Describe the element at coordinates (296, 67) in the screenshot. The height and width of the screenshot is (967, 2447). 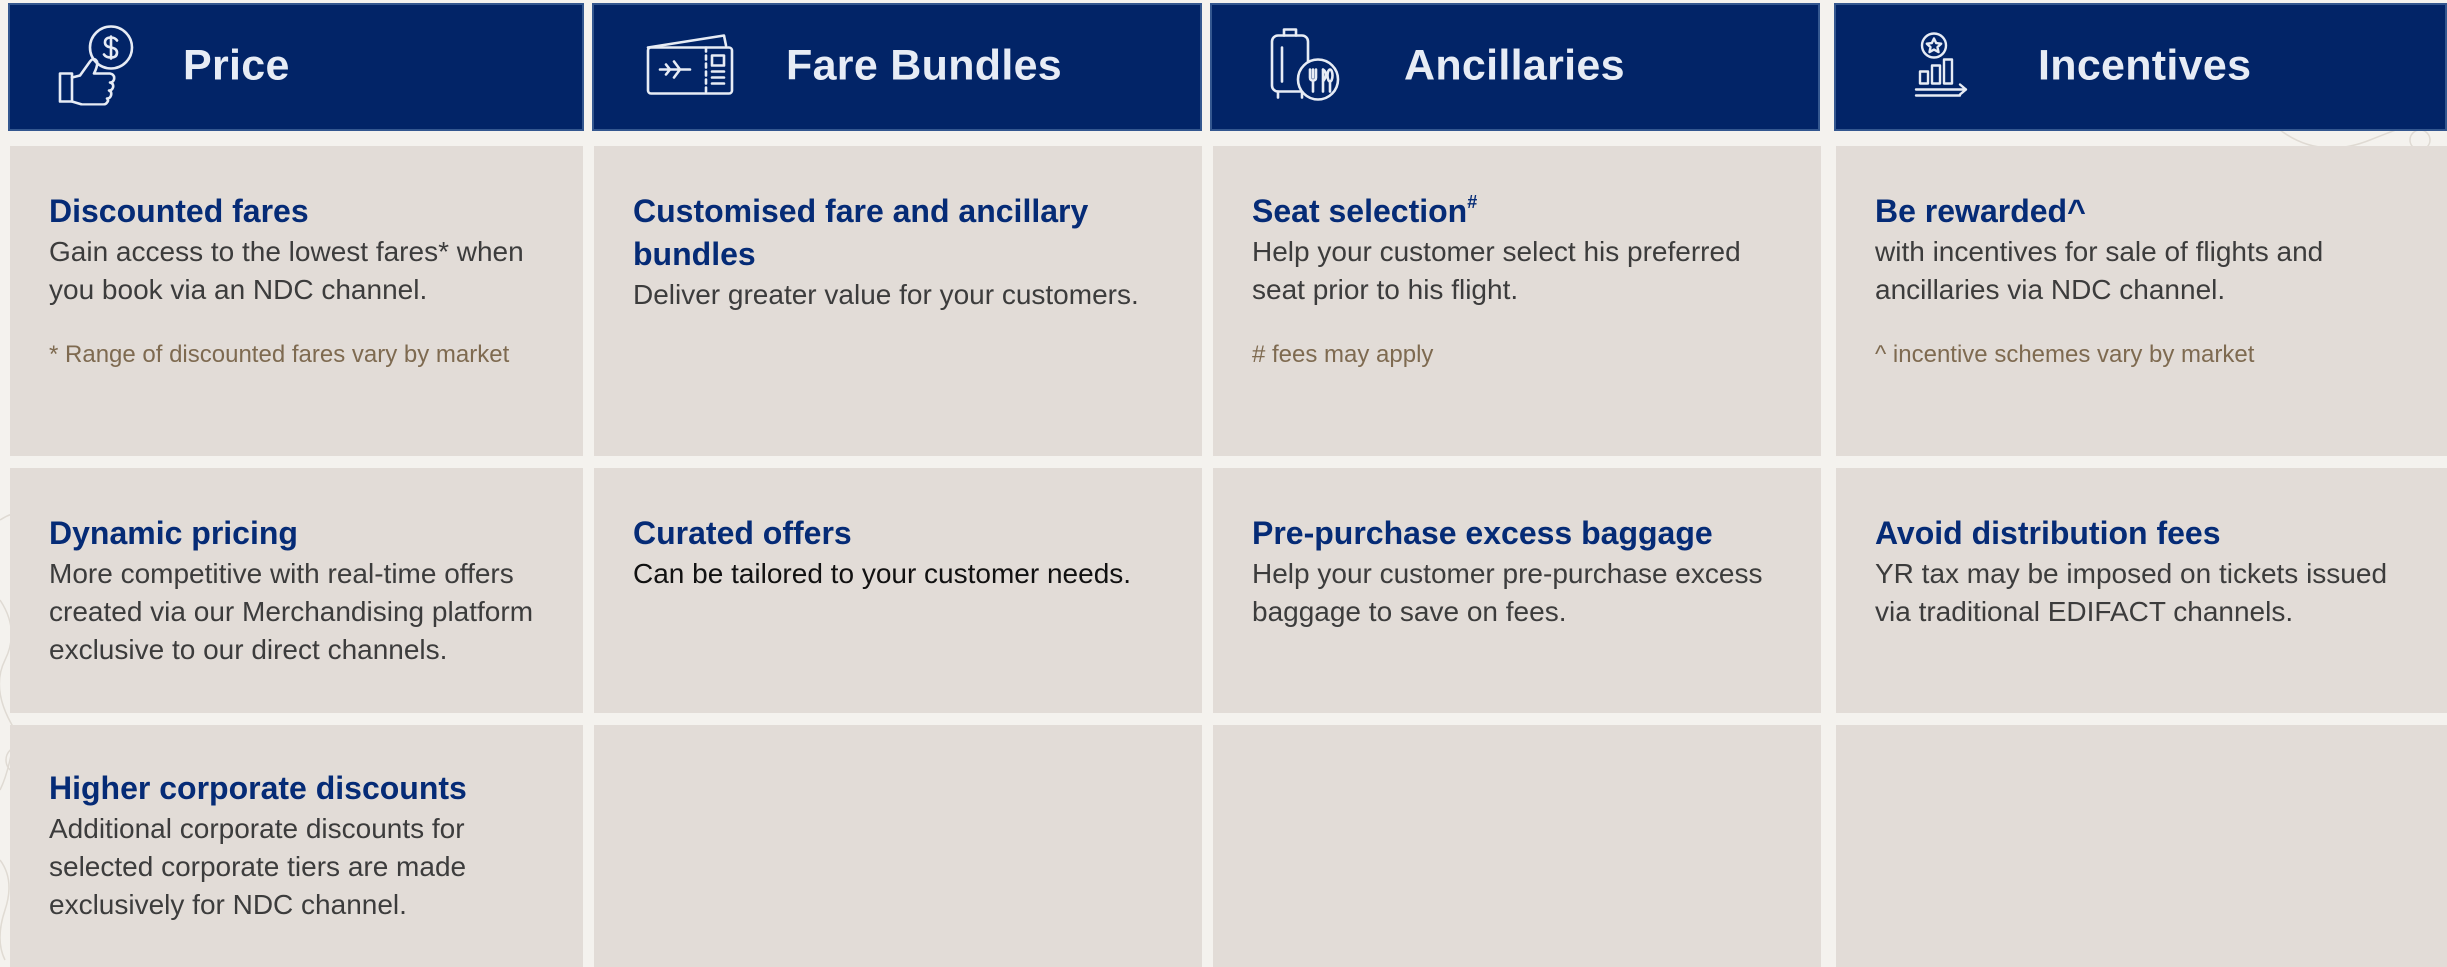
I see `header-price: Price` at that location.